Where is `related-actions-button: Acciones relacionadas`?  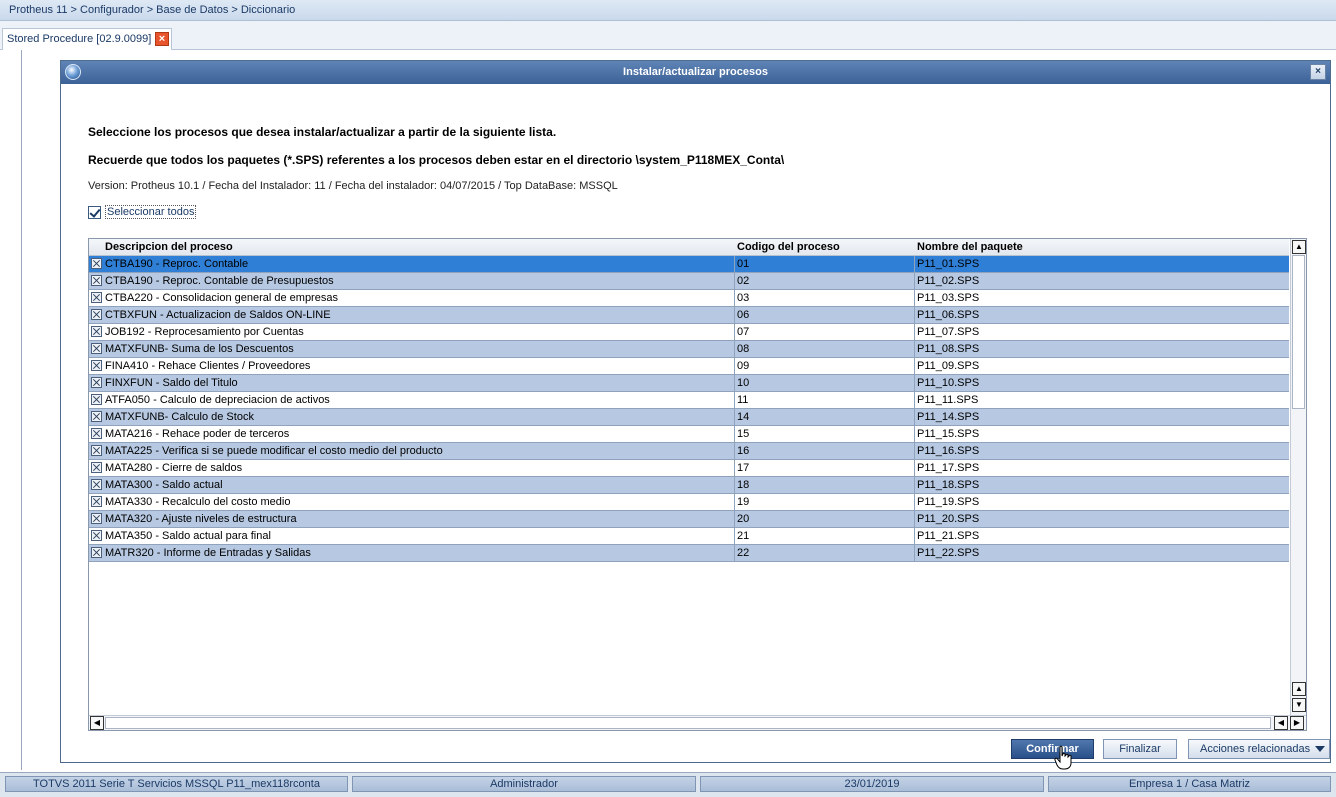 related-actions-button: Acciones relacionadas is located at coordinates (1259, 749).